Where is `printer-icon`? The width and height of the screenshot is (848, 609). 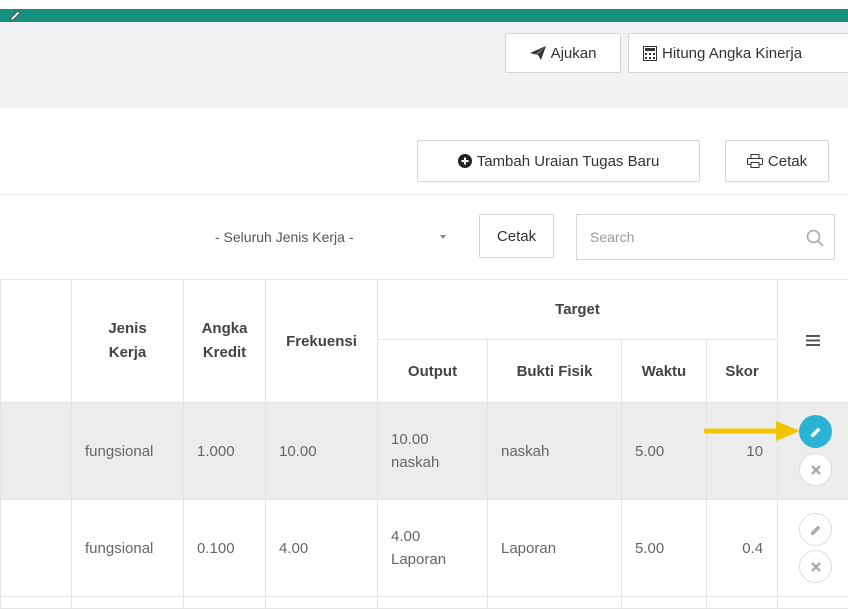 printer-icon is located at coordinates (755, 161).